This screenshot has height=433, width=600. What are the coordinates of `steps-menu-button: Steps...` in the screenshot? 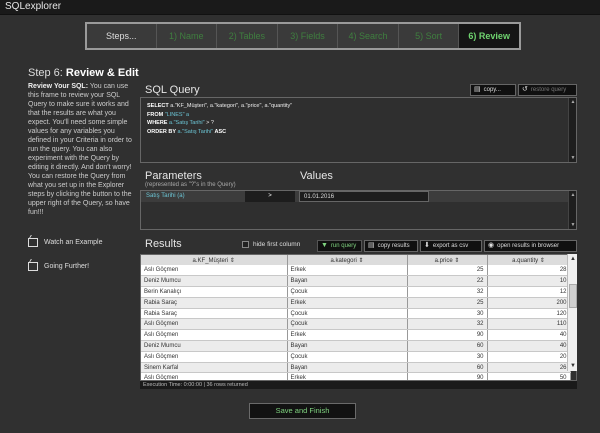 It's located at (122, 36).